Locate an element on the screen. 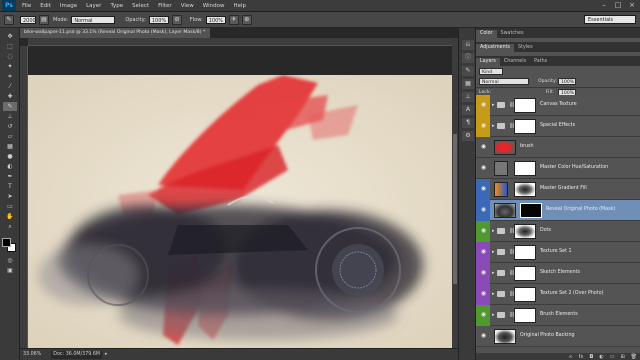 The height and width of the screenshot is (360, 640). pressure-size-icon: ⊛ is located at coordinates (246, 19).